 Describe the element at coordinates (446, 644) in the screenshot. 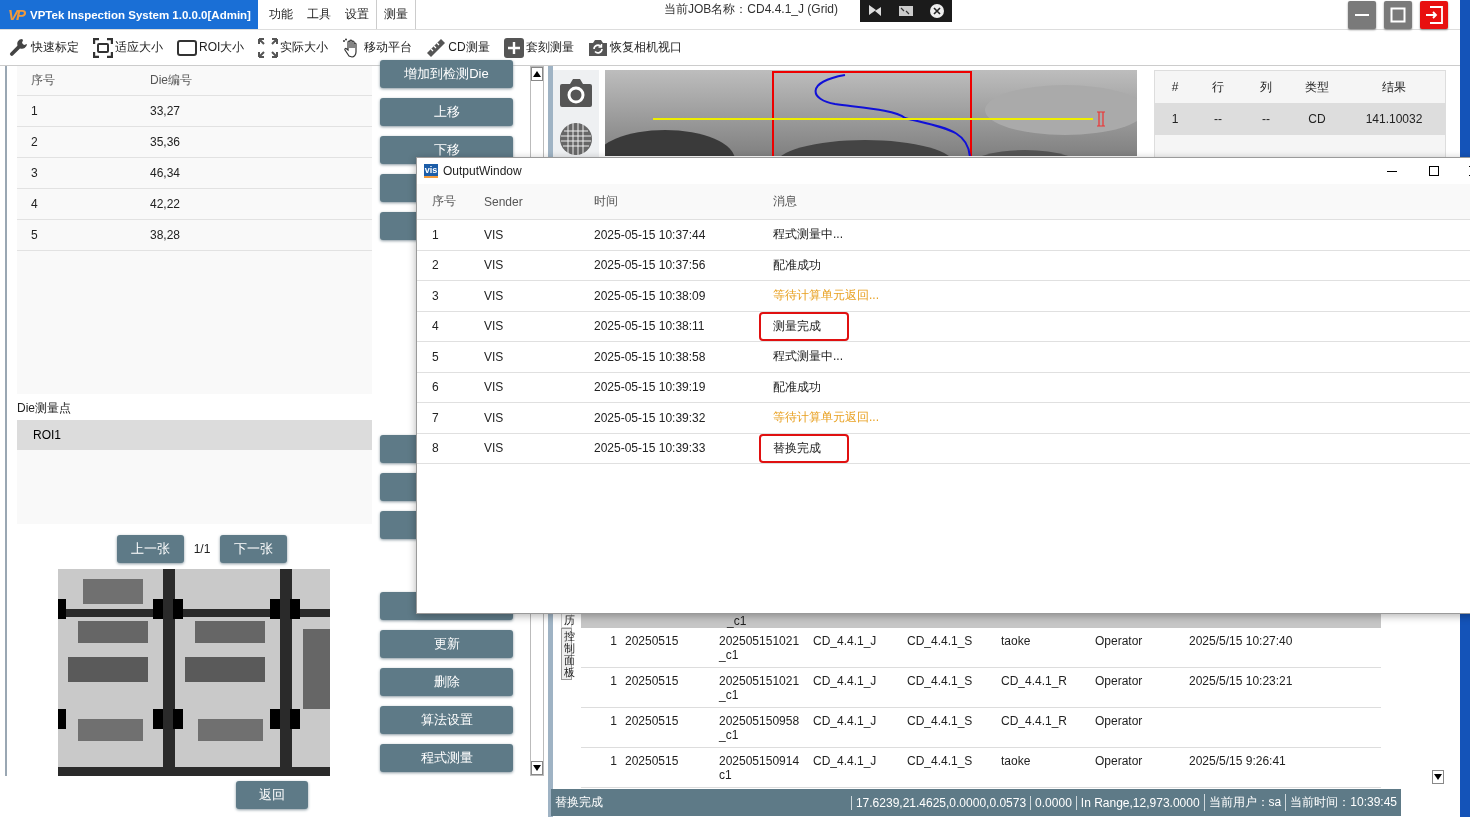

I see `action-button: 更新` at that location.